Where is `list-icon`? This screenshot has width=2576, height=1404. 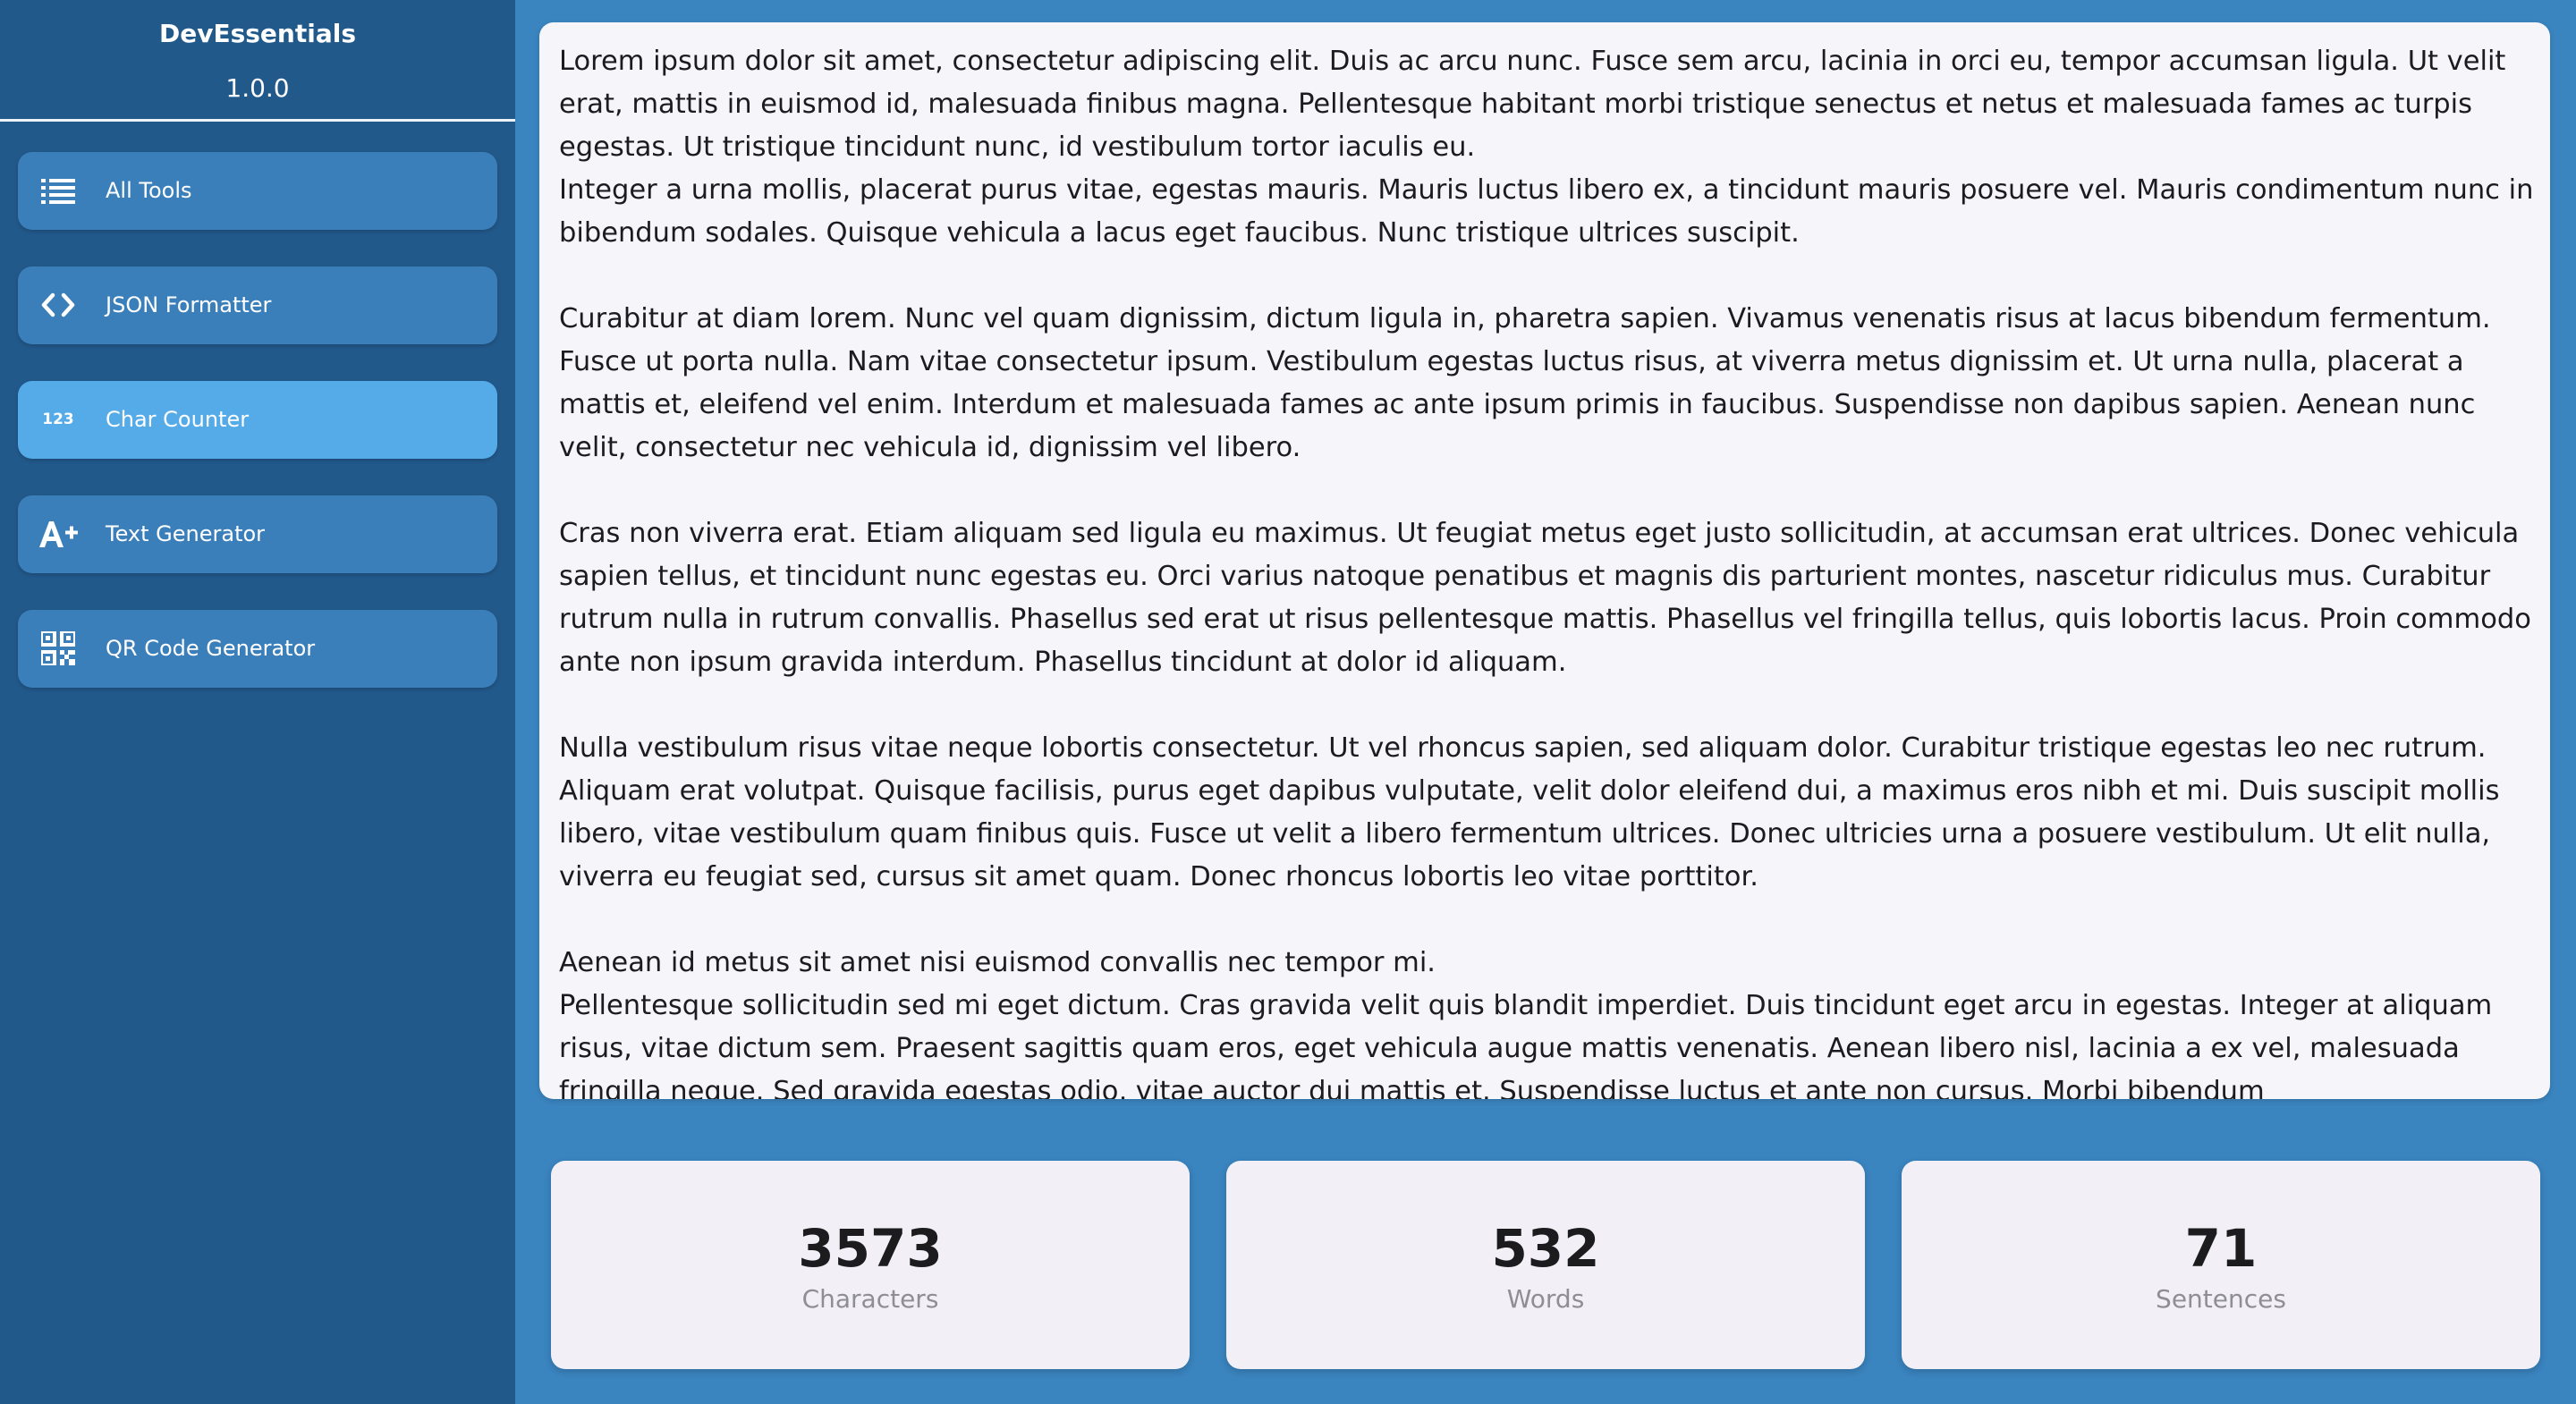 list-icon is located at coordinates (58, 191).